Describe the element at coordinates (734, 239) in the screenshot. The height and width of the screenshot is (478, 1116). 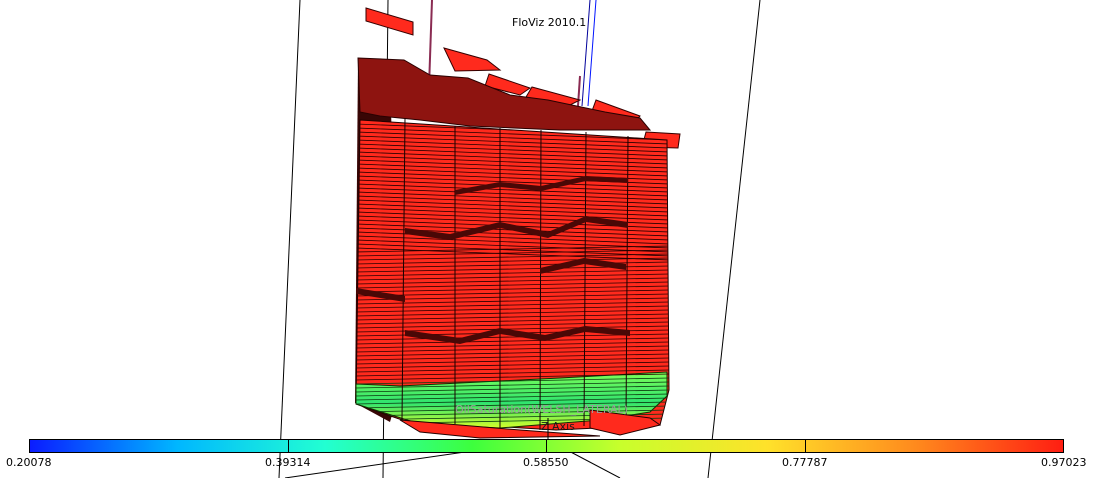
I see `bounding-line-right` at that location.